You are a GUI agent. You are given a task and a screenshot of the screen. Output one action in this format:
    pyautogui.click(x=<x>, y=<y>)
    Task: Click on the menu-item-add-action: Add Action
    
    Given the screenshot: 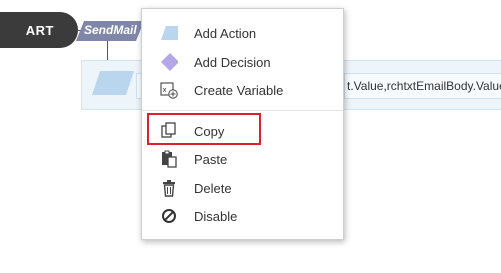 What is the action you would take?
    pyautogui.click(x=242, y=33)
    